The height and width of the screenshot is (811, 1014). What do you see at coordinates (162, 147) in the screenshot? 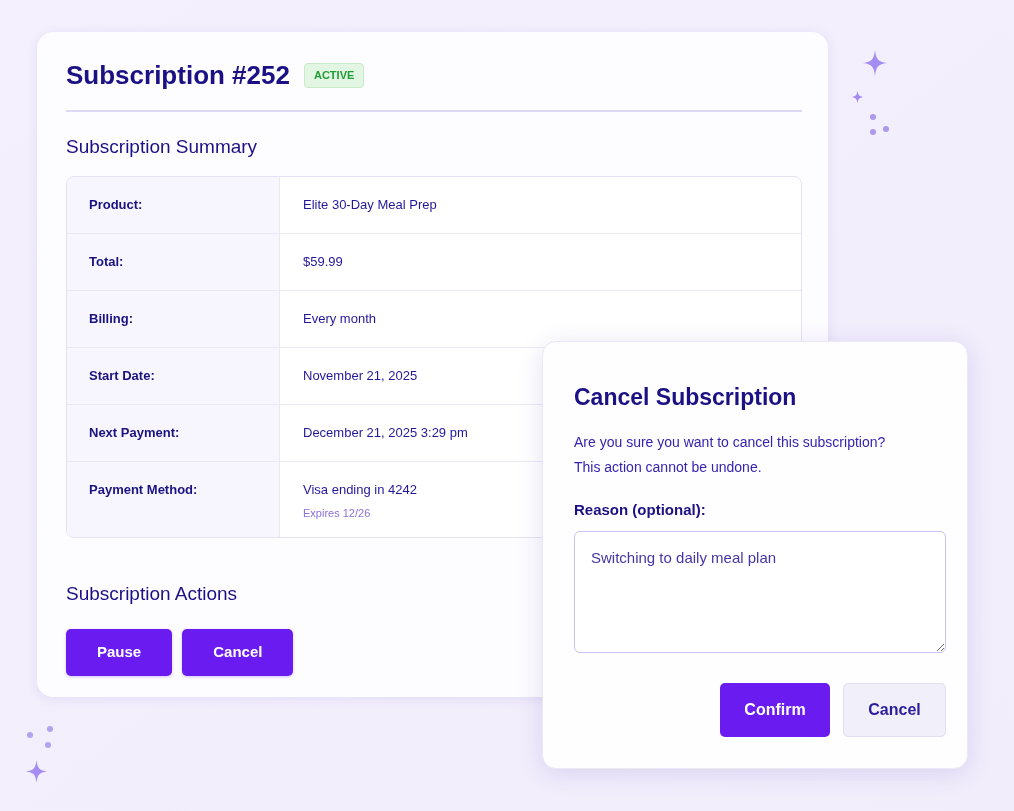
I see `section-heading: Subscription Summary` at bounding box center [162, 147].